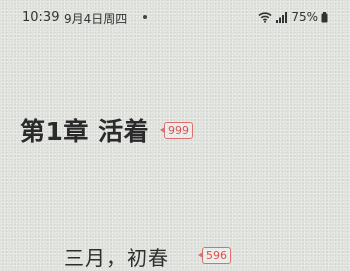  Describe the element at coordinates (96, 19) in the screenshot. I see `status-date: 9月4日周四` at that location.